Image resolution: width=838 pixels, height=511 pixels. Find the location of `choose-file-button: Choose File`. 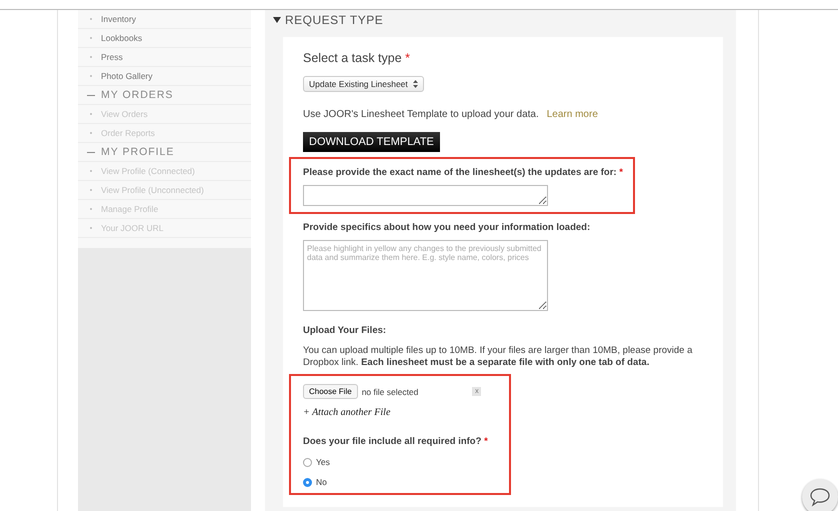

choose-file-button: Choose File is located at coordinates (330, 391).